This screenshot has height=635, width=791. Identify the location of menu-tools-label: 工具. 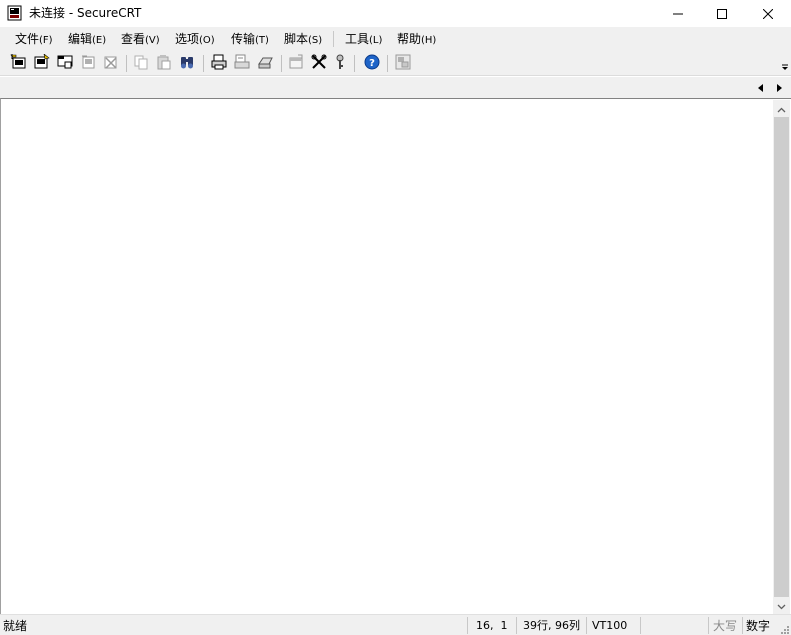
(357, 39).